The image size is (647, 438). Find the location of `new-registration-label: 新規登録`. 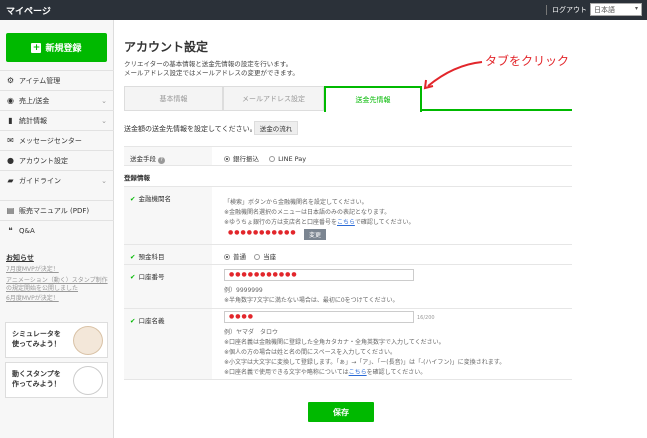

new-registration-label: 新規登録 is located at coordinates (63, 49).